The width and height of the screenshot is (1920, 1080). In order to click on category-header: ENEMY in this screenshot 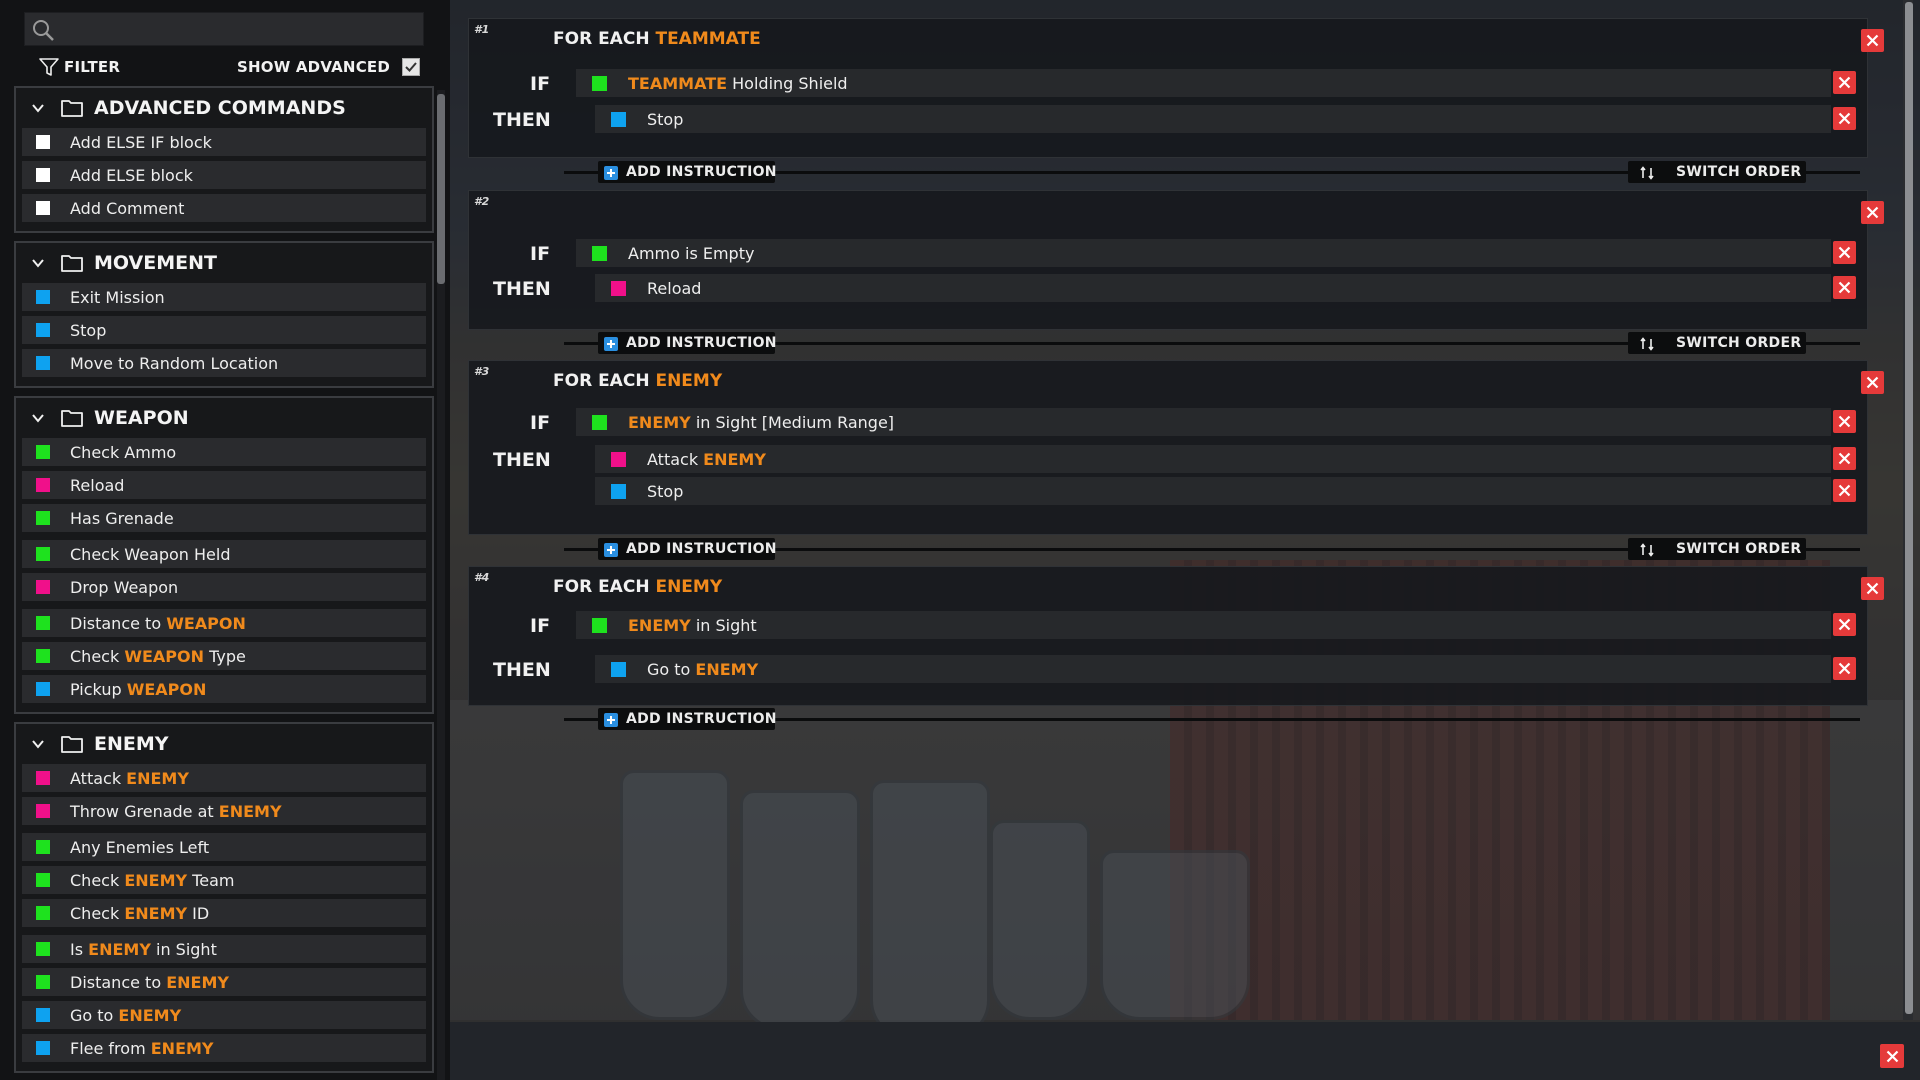, I will do `click(224, 744)`.